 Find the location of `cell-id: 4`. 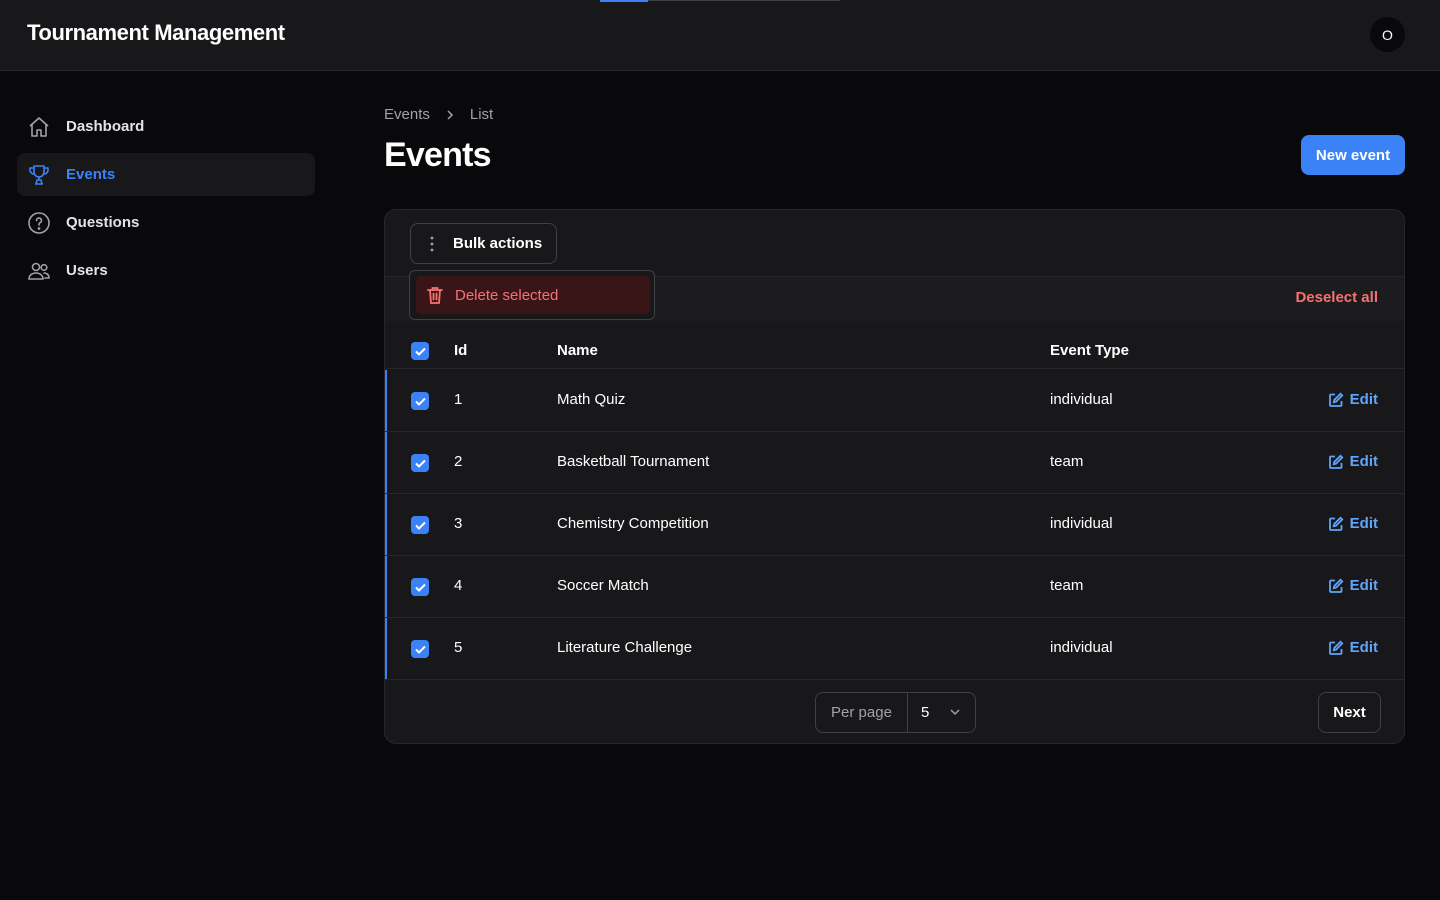

cell-id: 4 is located at coordinates (458, 585).